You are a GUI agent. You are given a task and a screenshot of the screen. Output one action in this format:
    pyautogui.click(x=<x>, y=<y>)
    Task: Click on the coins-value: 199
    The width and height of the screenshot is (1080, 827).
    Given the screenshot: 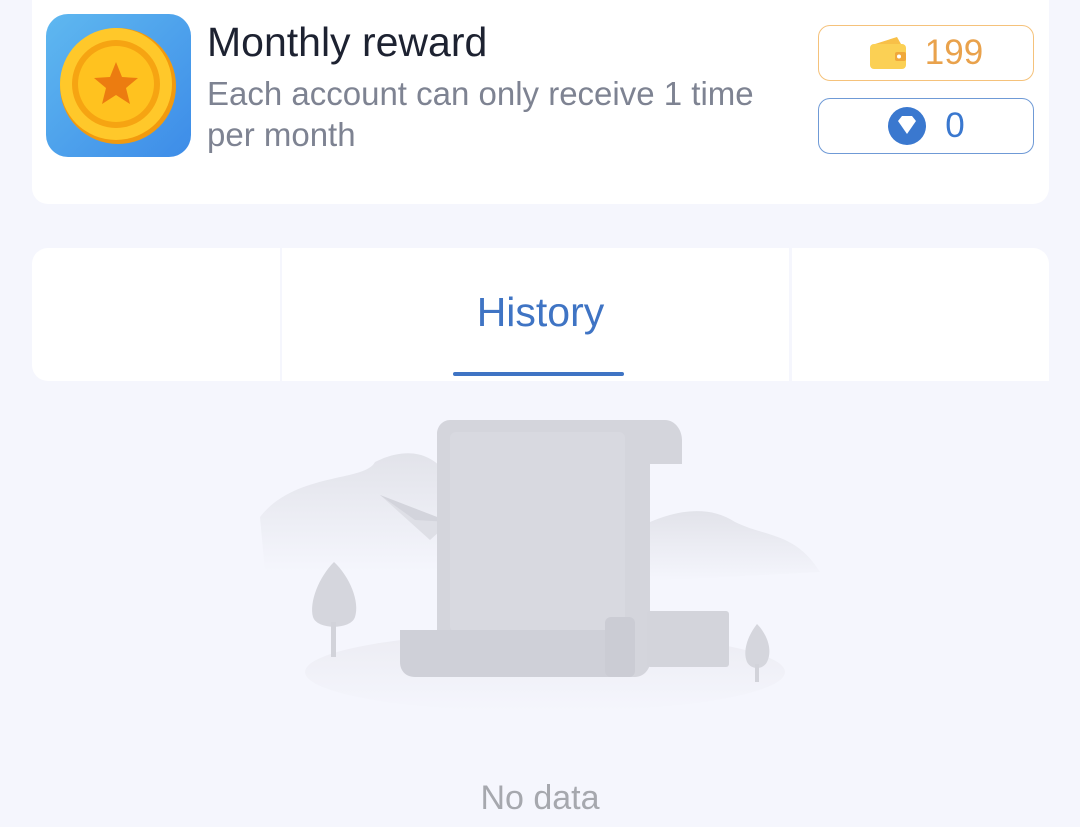 What is the action you would take?
    pyautogui.click(x=954, y=52)
    